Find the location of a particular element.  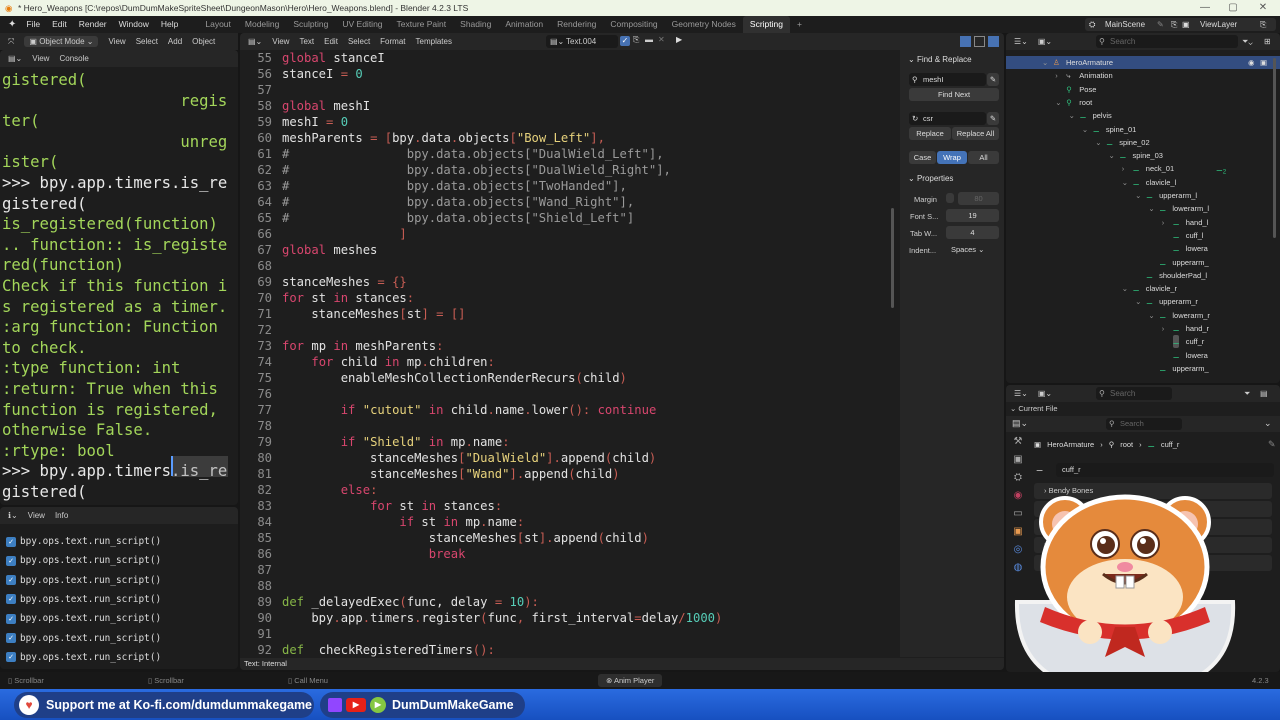

outliner-item: ⌄ ⚲ root is located at coordinates (1143, 102).